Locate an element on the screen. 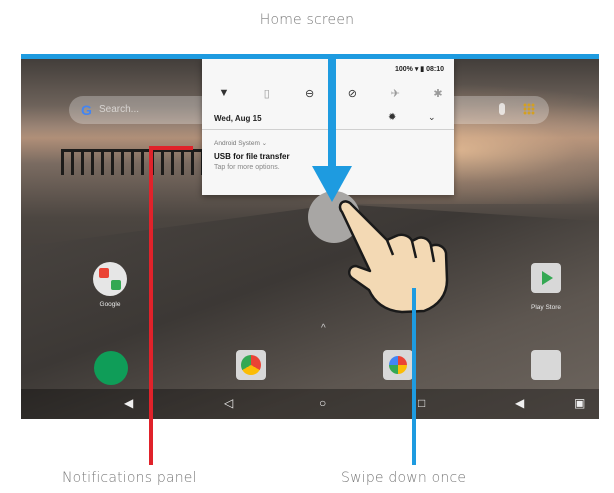 The width and height of the screenshot is (614, 493). notifications-panel-caption: Notifications panel is located at coordinates (129, 478).